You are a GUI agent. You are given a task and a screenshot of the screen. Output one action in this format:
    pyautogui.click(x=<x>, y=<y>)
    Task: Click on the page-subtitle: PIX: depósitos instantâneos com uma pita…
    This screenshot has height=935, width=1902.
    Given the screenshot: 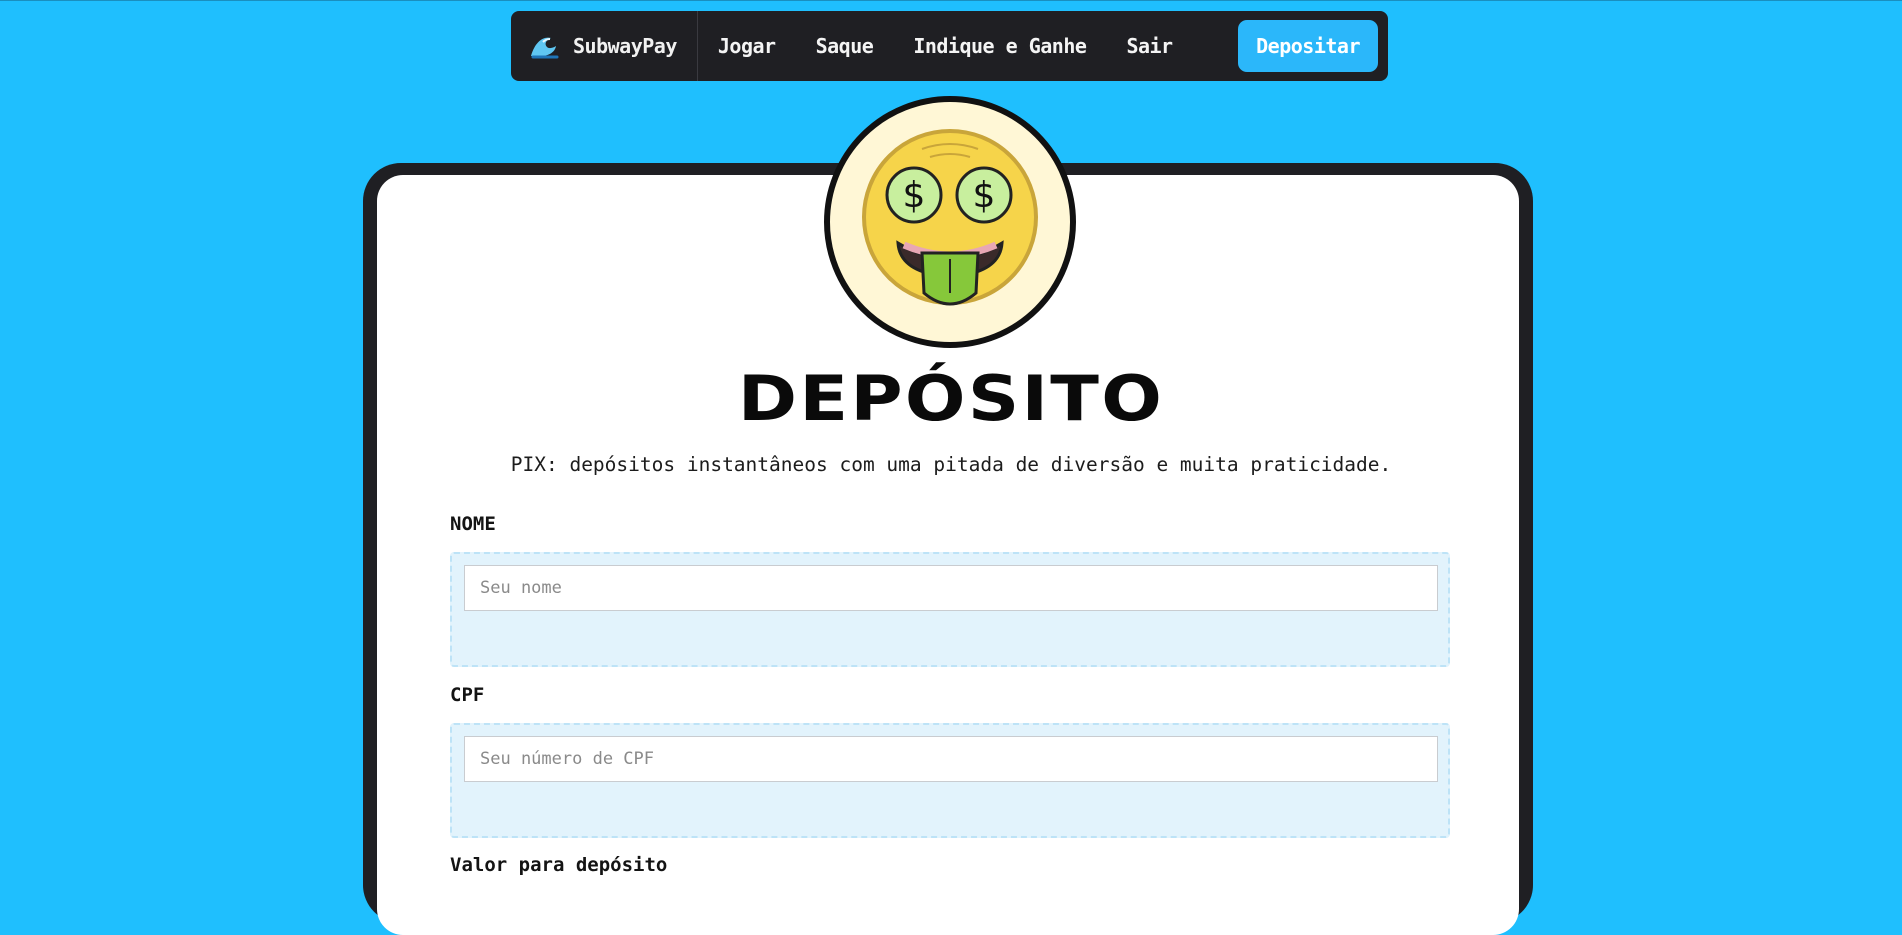 What is the action you would take?
    pyautogui.click(x=951, y=464)
    